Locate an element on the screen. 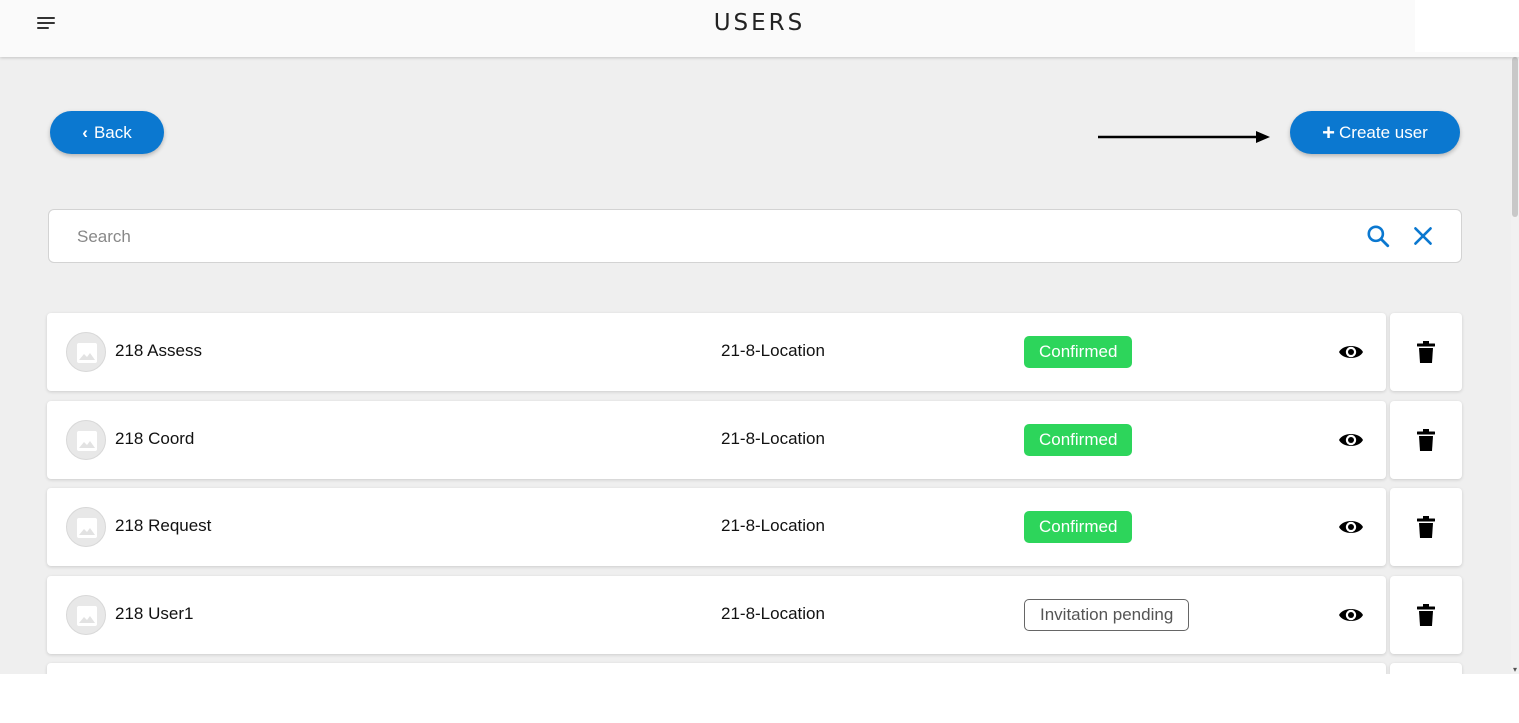  table-row: 218 User1 21-8-Location Invitation pending is located at coordinates (716, 615).